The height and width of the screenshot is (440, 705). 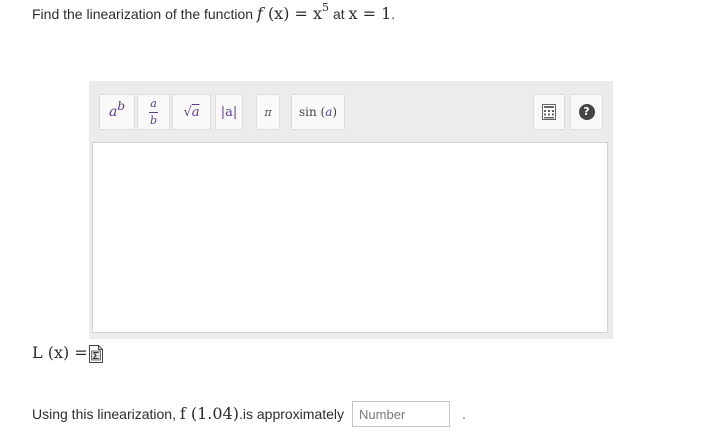 I want to click on followup-expression: f (1.04), so click(x=209, y=413).